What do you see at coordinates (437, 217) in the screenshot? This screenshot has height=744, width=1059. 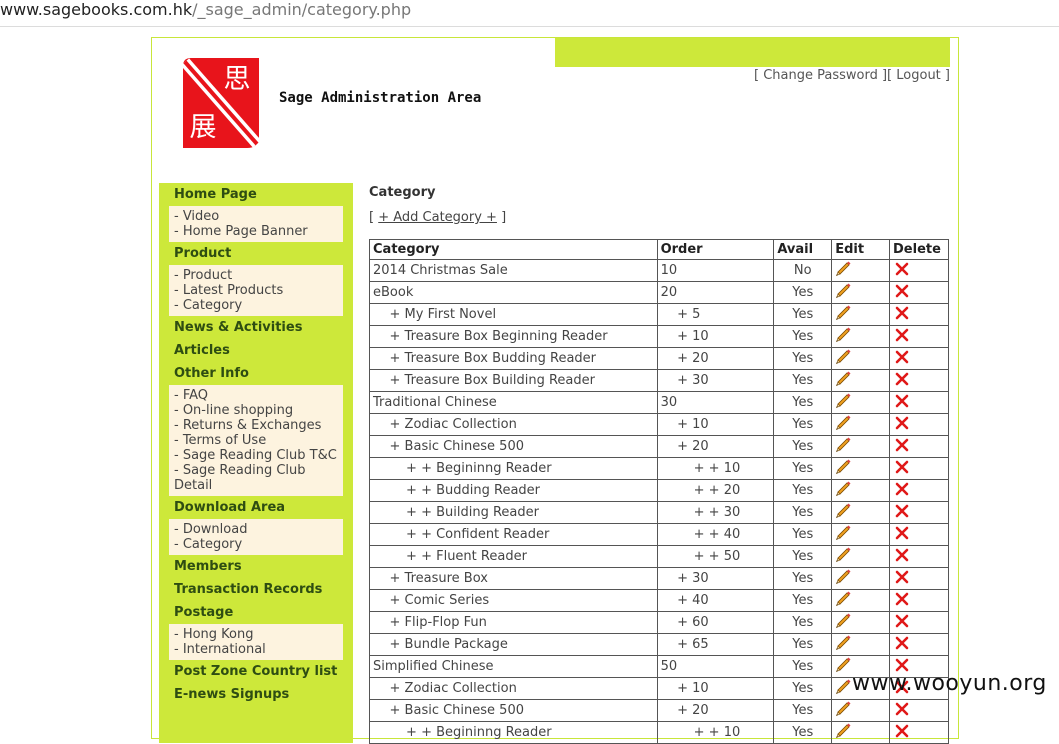 I see `add-category-link: + Add Category +` at bounding box center [437, 217].